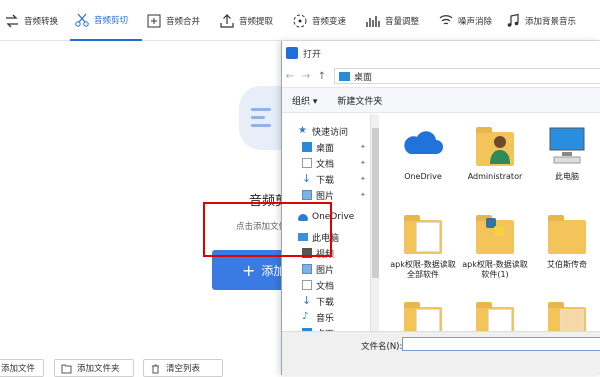 Image resolution: width=600 pixels, height=377 pixels. What do you see at coordinates (306, 76) in the screenshot?
I see `forward-arrow-icon: →` at bounding box center [306, 76].